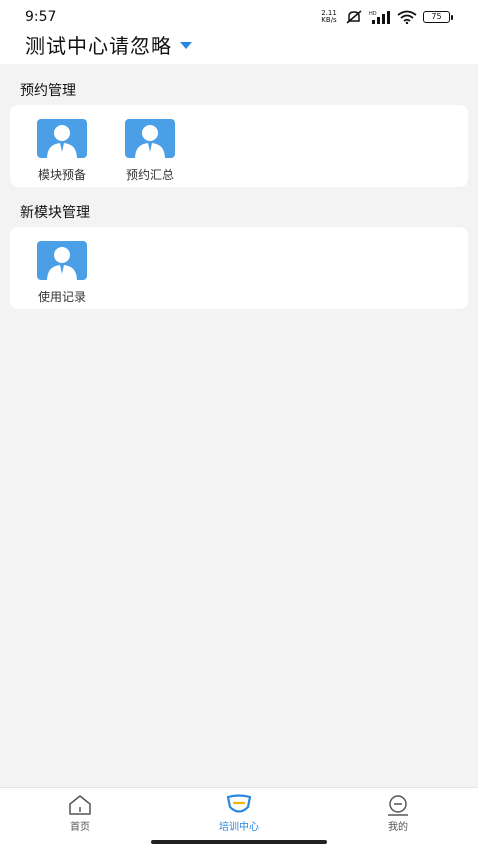 The height and width of the screenshot is (850, 478). I want to click on section-card-appointment: 模块预备 预约汇总, so click(239, 146).